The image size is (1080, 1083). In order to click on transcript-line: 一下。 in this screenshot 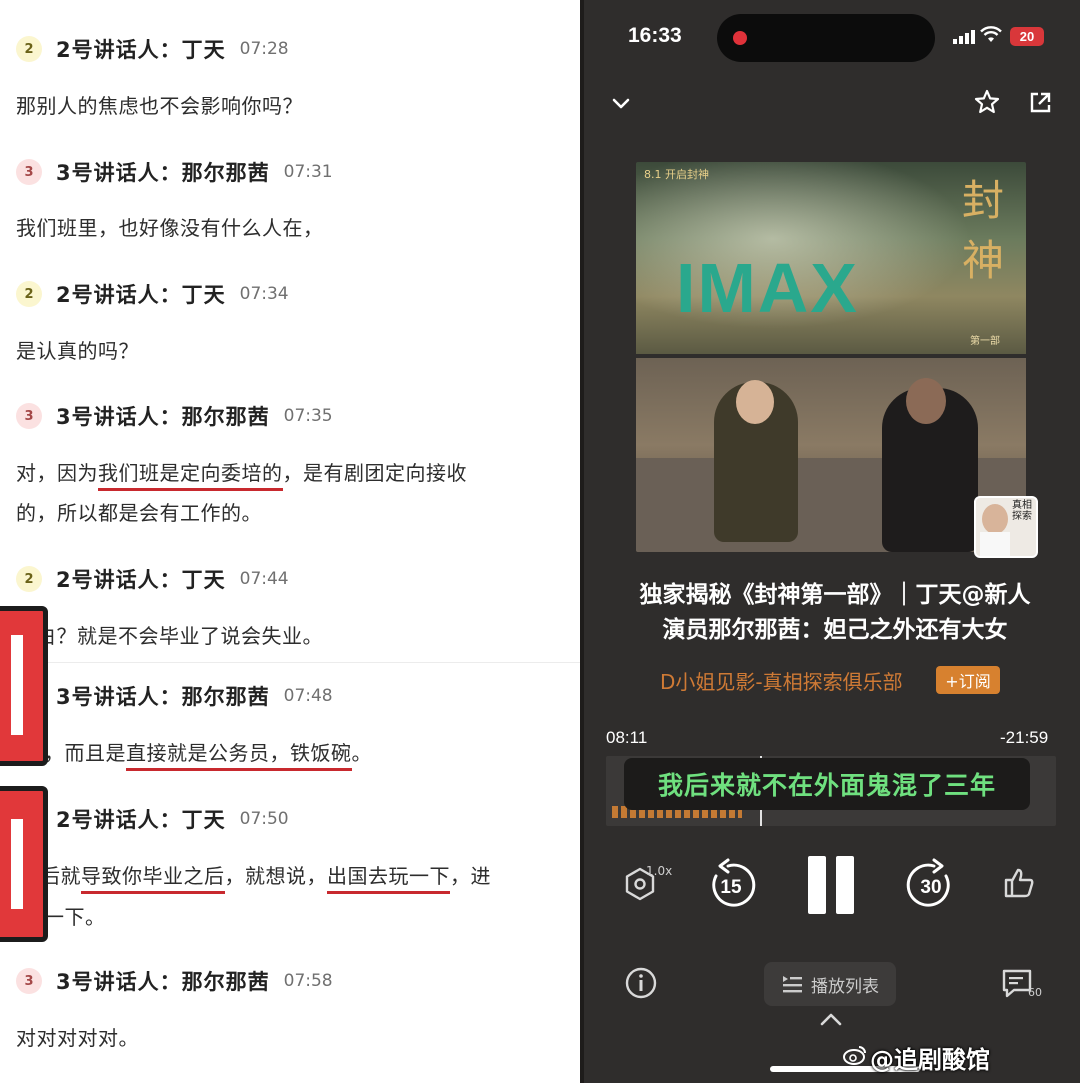, I will do `click(75, 917)`.